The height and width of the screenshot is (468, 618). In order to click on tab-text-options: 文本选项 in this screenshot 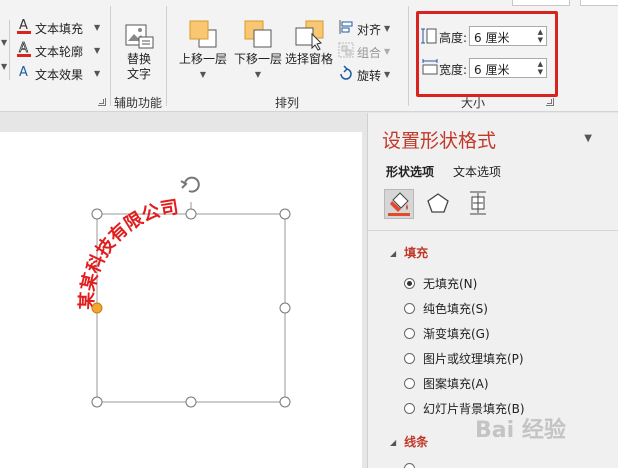, I will do `click(477, 171)`.